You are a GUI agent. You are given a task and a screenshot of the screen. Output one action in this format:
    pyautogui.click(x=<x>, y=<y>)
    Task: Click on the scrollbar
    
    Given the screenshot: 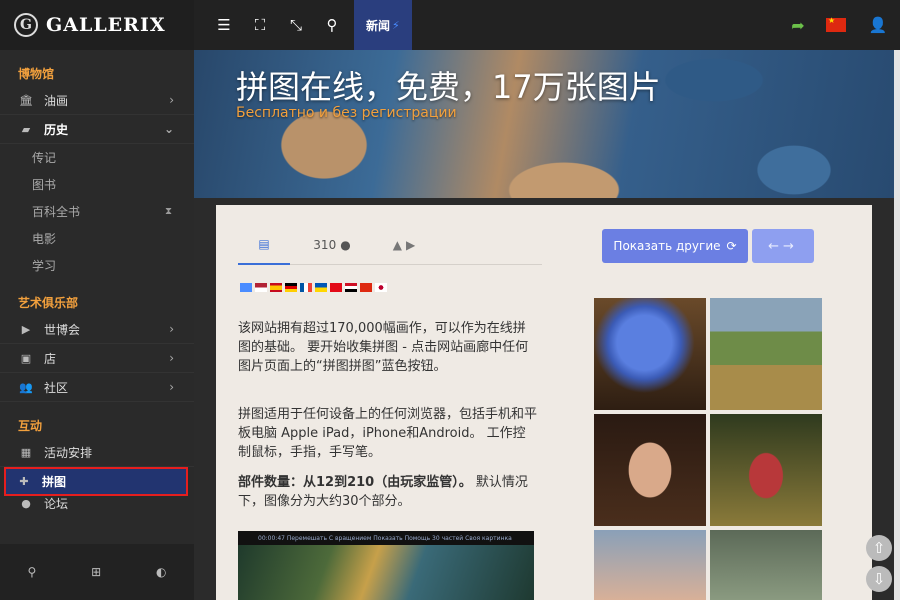 What is the action you would take?
    pyautogui.click(x=897, y=325)
    